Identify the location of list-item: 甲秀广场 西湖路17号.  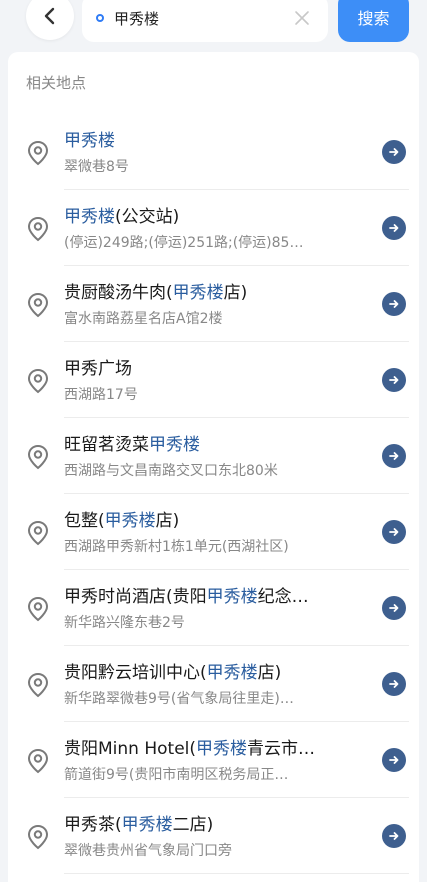
(213, 380).